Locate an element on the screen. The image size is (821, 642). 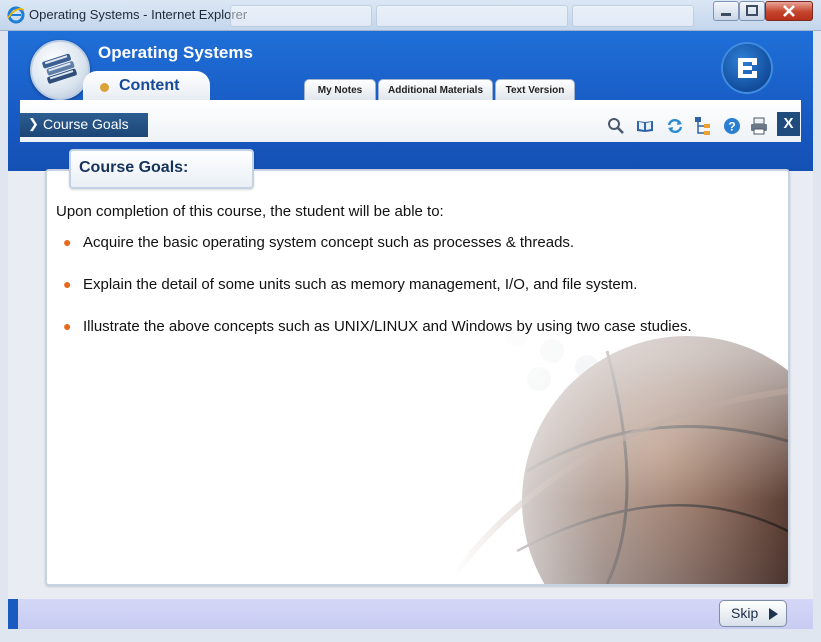
course-footer is located at coordinates (410, 614).